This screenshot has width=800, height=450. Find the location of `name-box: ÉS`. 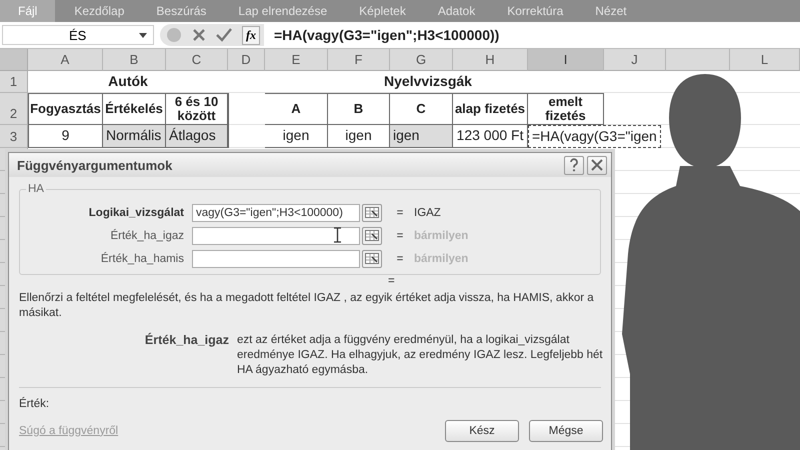

name-box: ÉS is located at coordinates (78, 35).